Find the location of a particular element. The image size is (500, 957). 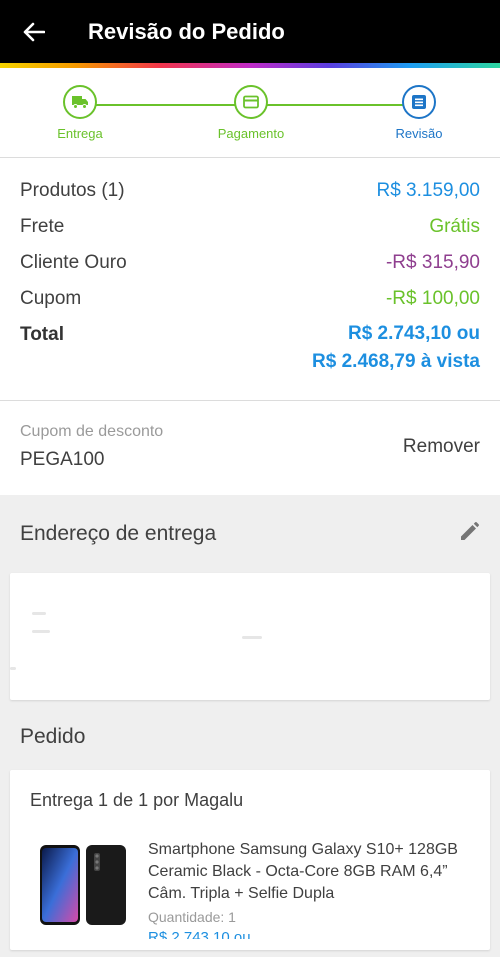

coupon-label: Cupom is located at coordinates (51, 298).